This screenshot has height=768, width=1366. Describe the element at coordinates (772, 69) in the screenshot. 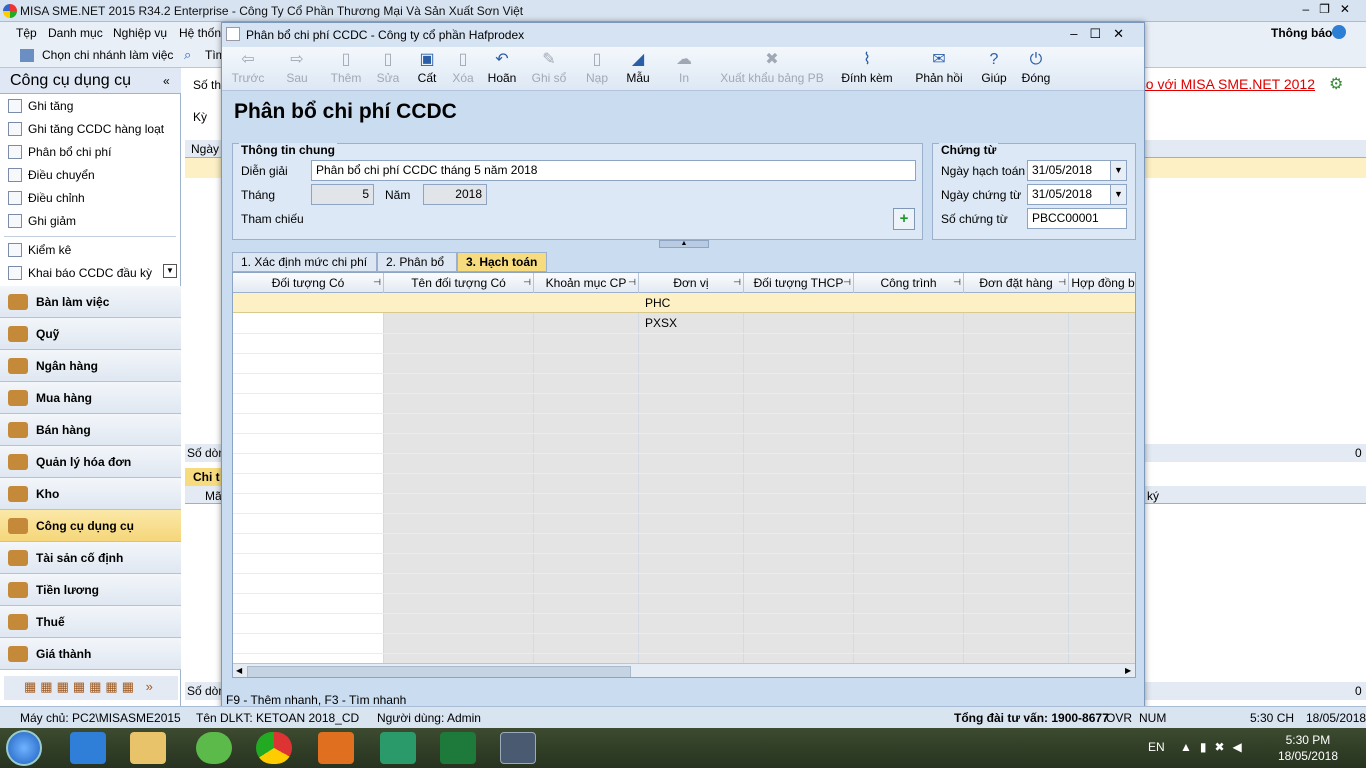

I see `export-button: ✖ Xuất khẩu bảng PB` at that location.